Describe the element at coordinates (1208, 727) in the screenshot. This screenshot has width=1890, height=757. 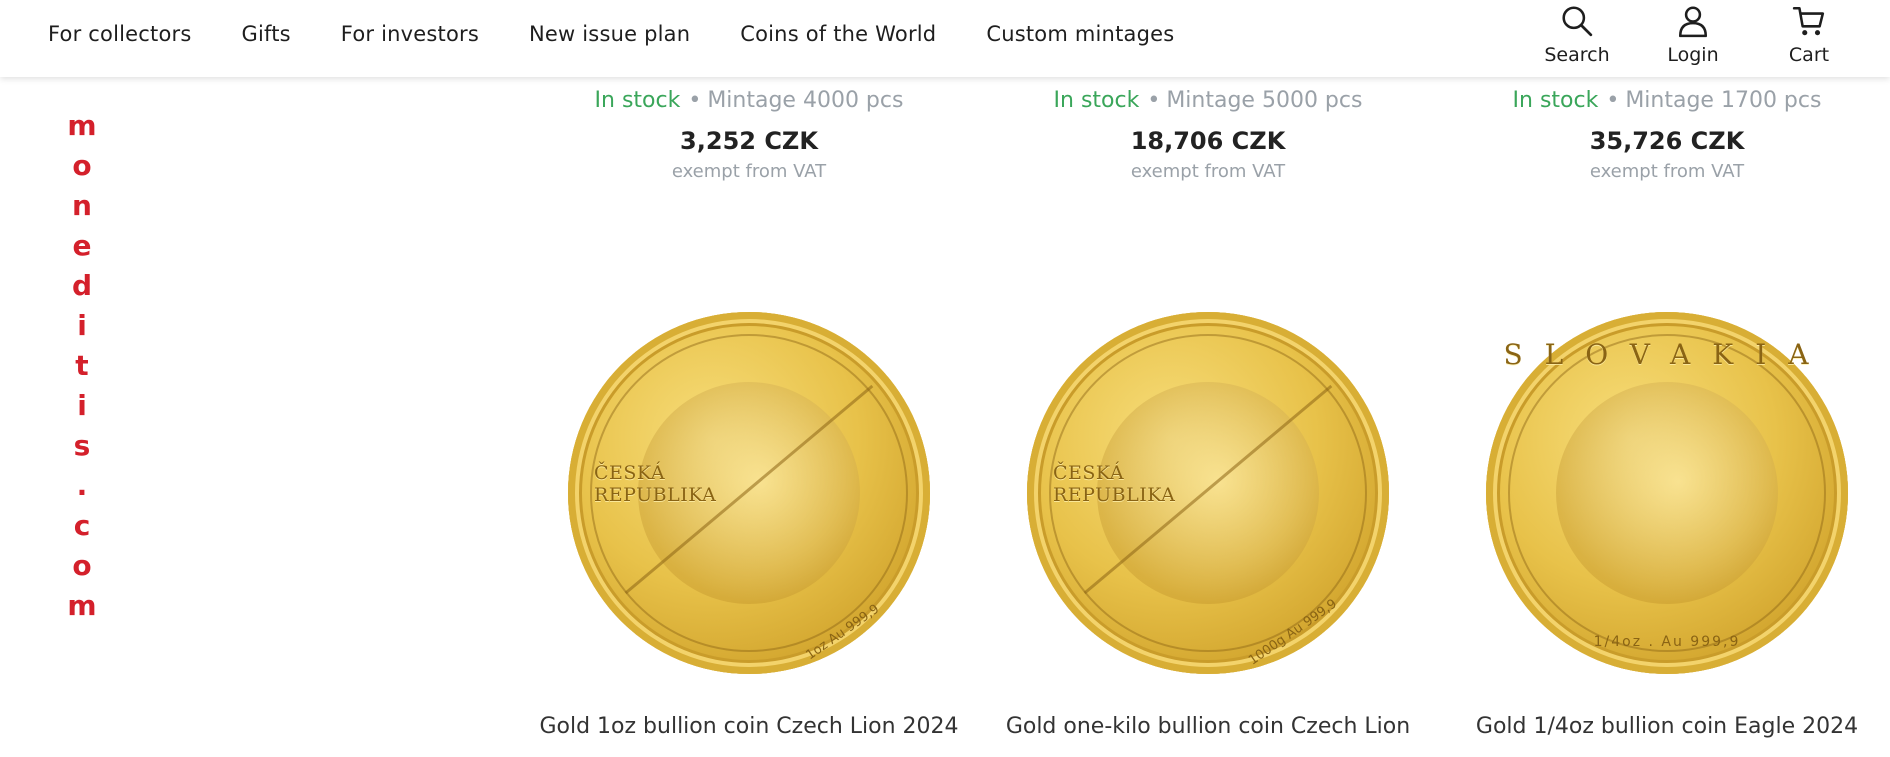
I see `product-name-link: Gold one-kilo bullion coin Czech Lion` at that location.